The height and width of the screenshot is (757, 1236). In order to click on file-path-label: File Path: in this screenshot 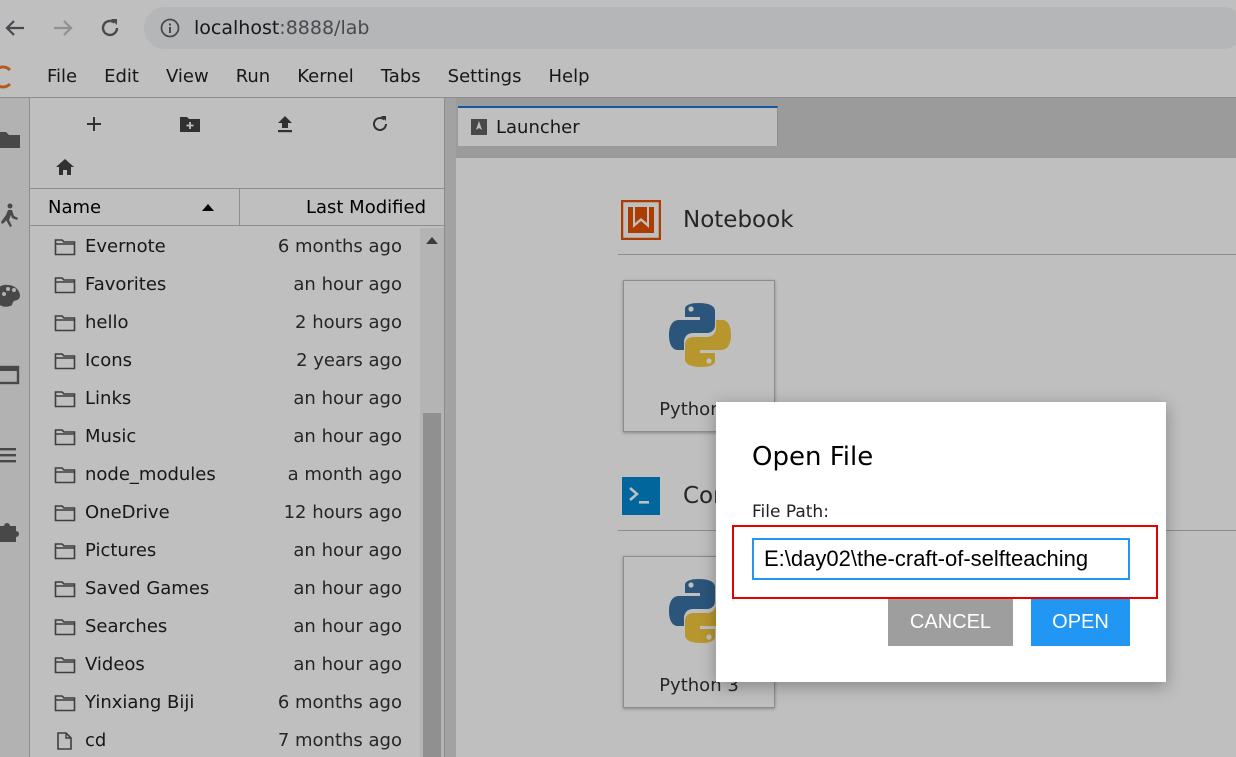, I will do `click(790, 512)`.